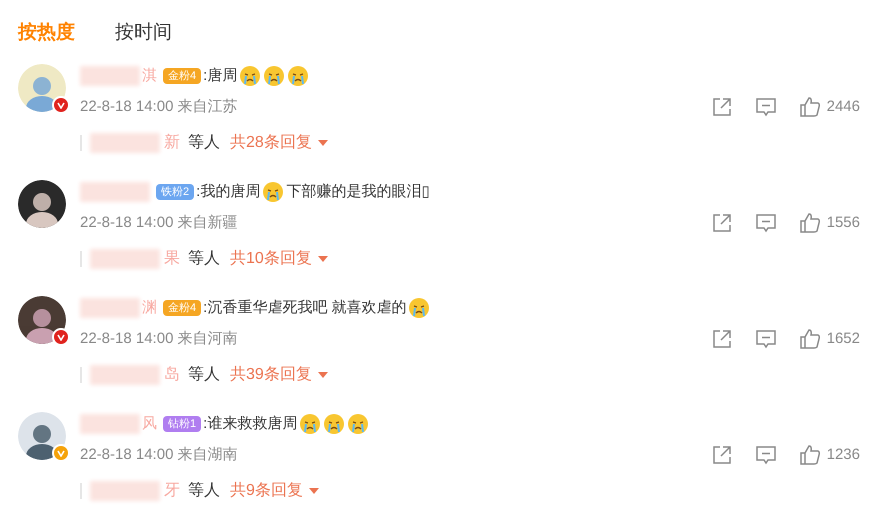  Describe the element at coordinates (143, 33) in the screenshot. I see `sort-tab: 按时间` at that location.